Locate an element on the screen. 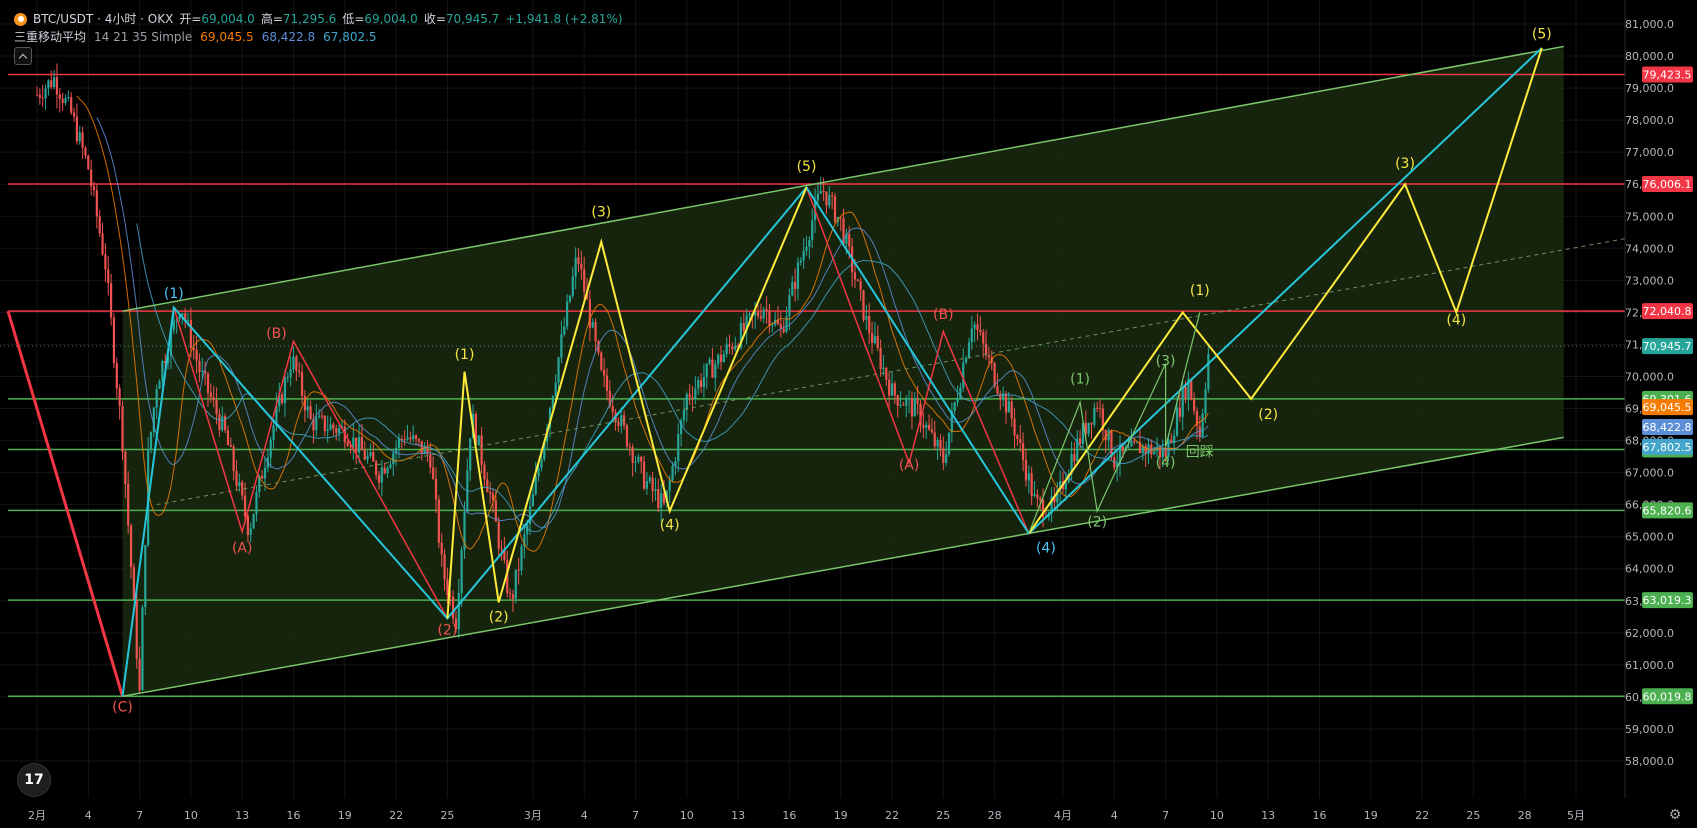 This screenshot has height=828, width=1697. gear-icon: ⚙ is located at coordinates (1675, 815).